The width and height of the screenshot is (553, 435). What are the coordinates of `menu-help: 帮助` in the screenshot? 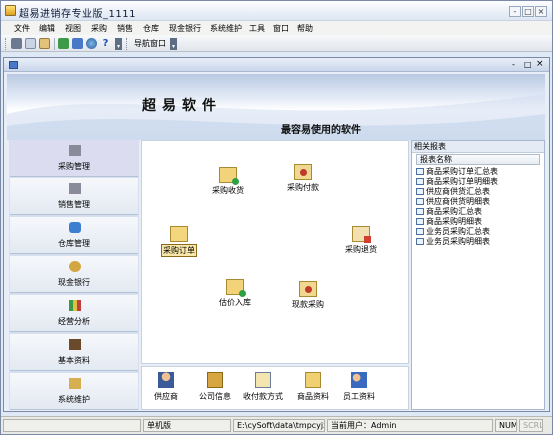 It's located at (305, 28).